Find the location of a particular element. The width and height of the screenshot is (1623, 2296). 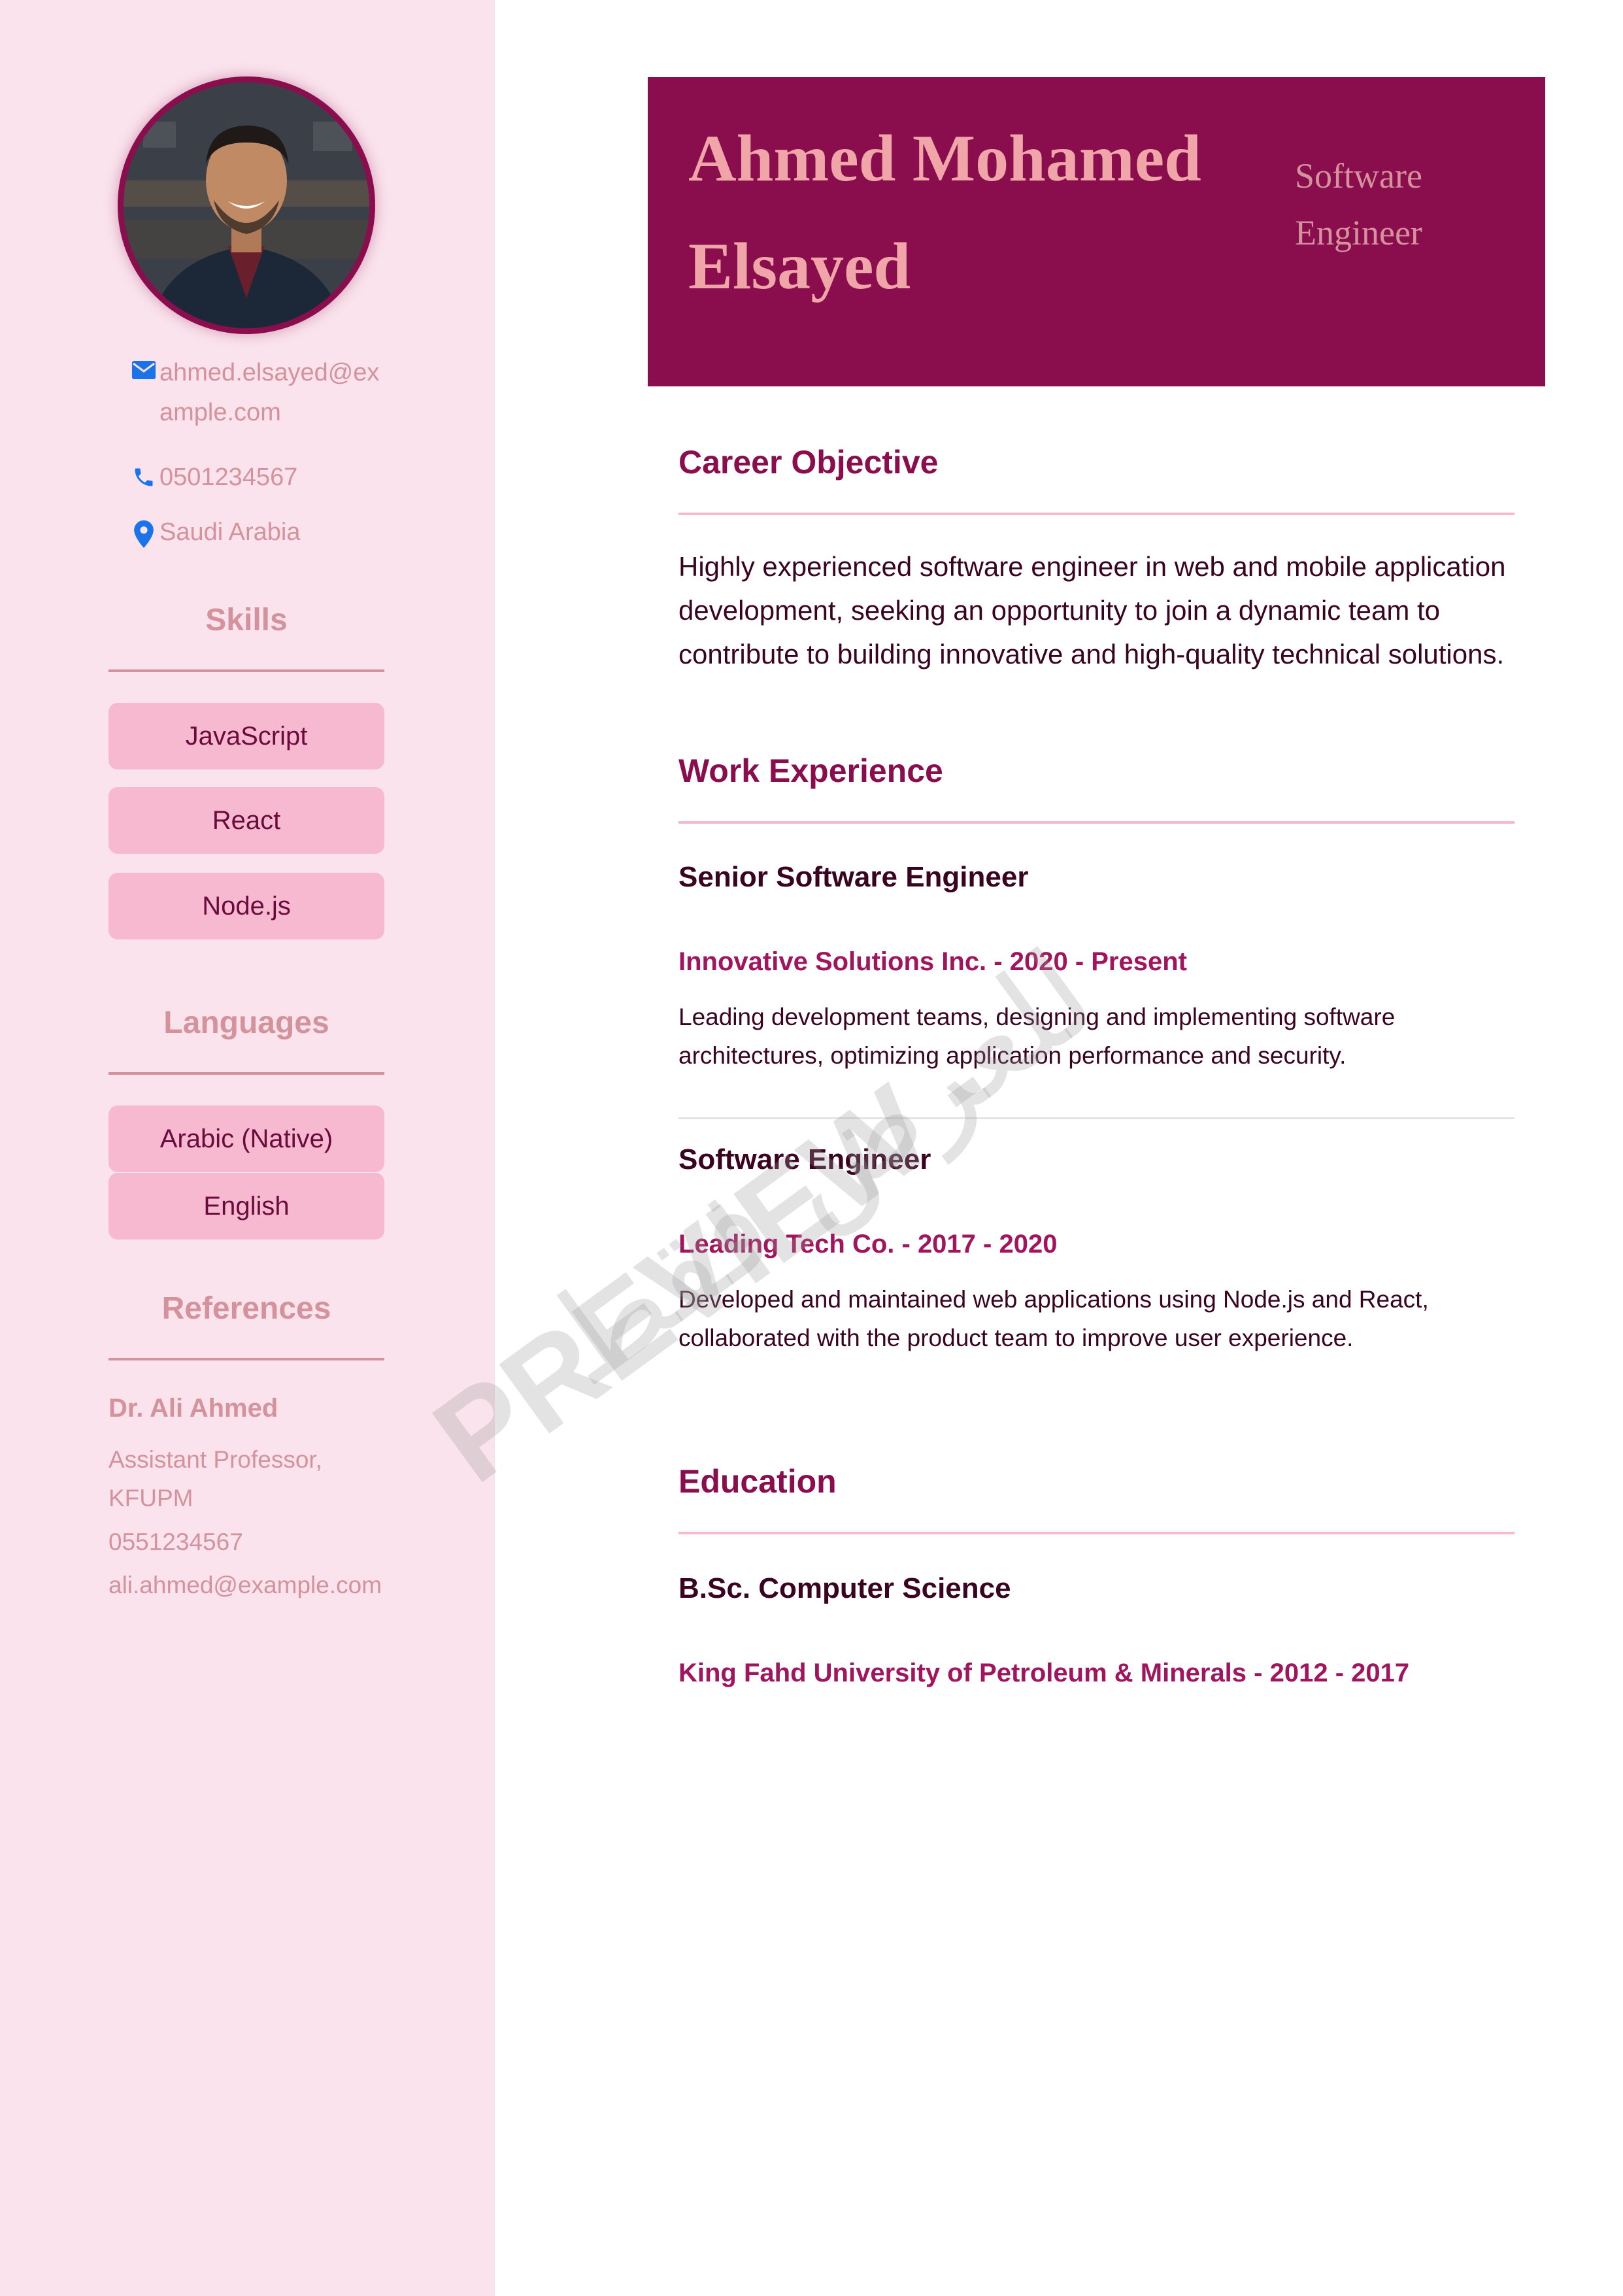

contact-phone: 0501234567 is located at coordinates (255, 478).